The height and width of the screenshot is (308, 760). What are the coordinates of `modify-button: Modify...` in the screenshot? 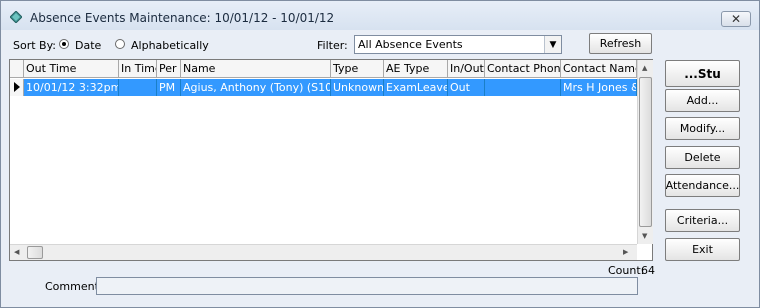 It's located at (702, 128).